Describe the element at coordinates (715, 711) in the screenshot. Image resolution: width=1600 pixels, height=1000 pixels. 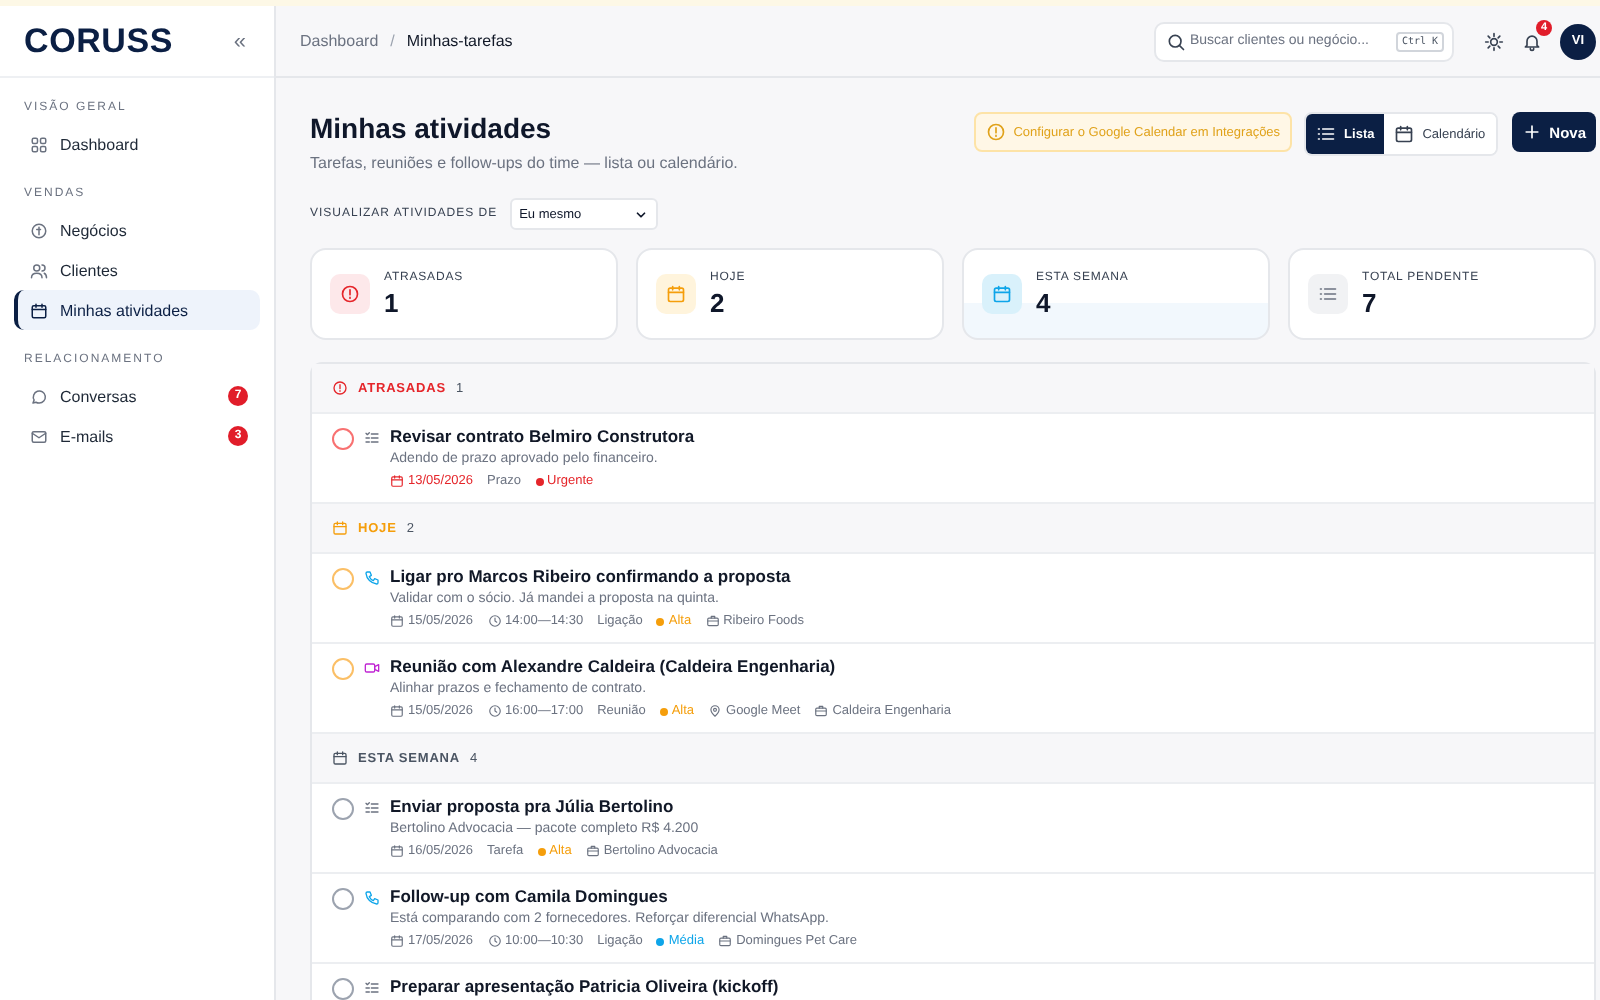
I see `location-pin-icon` at that location.